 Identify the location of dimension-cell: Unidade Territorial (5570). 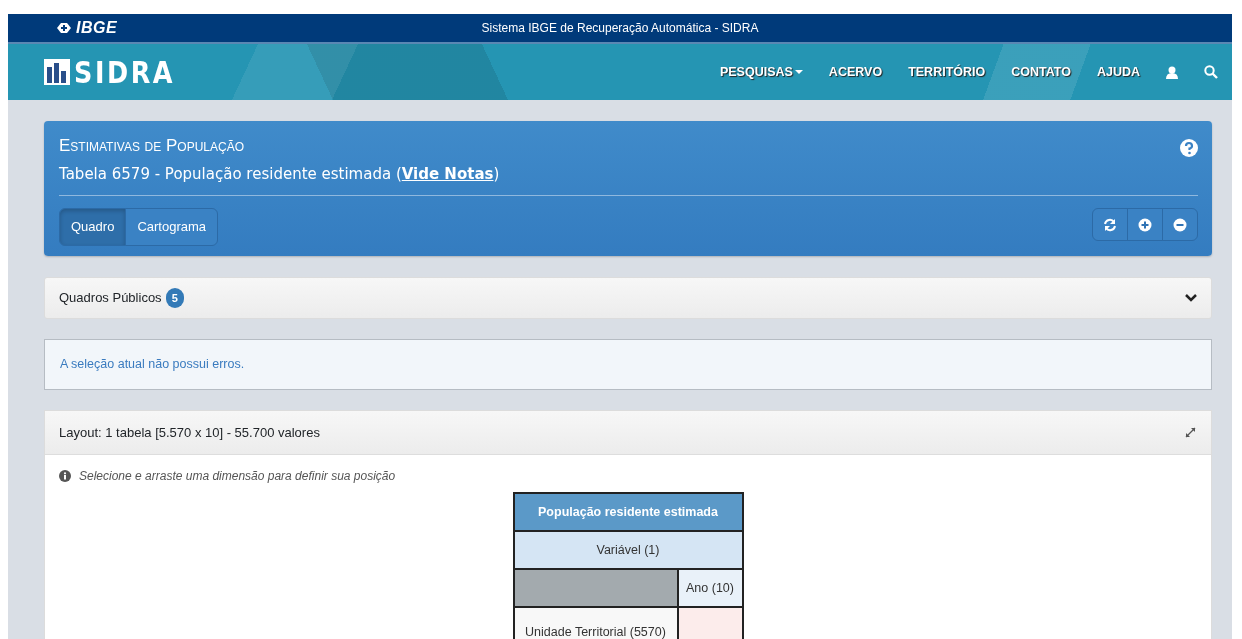
(595, 623).